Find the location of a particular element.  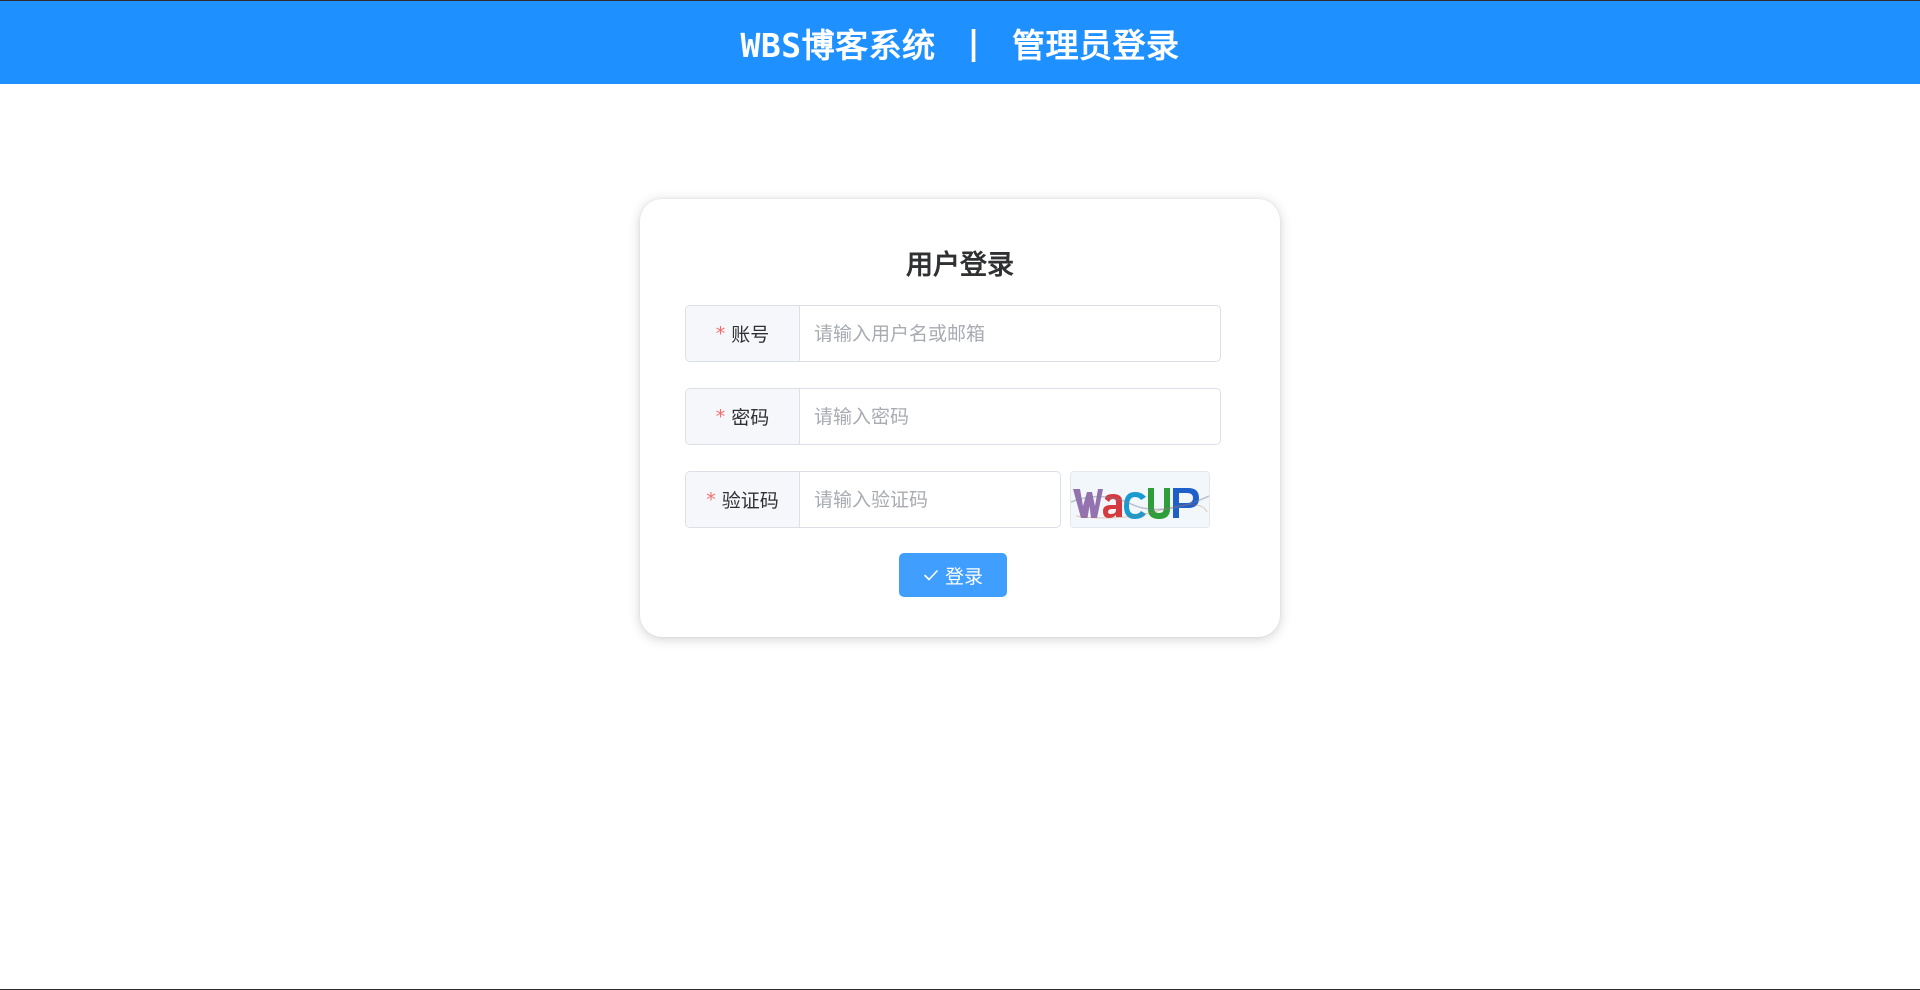

account-field: * 账号 is located at coordinates (953, 333).